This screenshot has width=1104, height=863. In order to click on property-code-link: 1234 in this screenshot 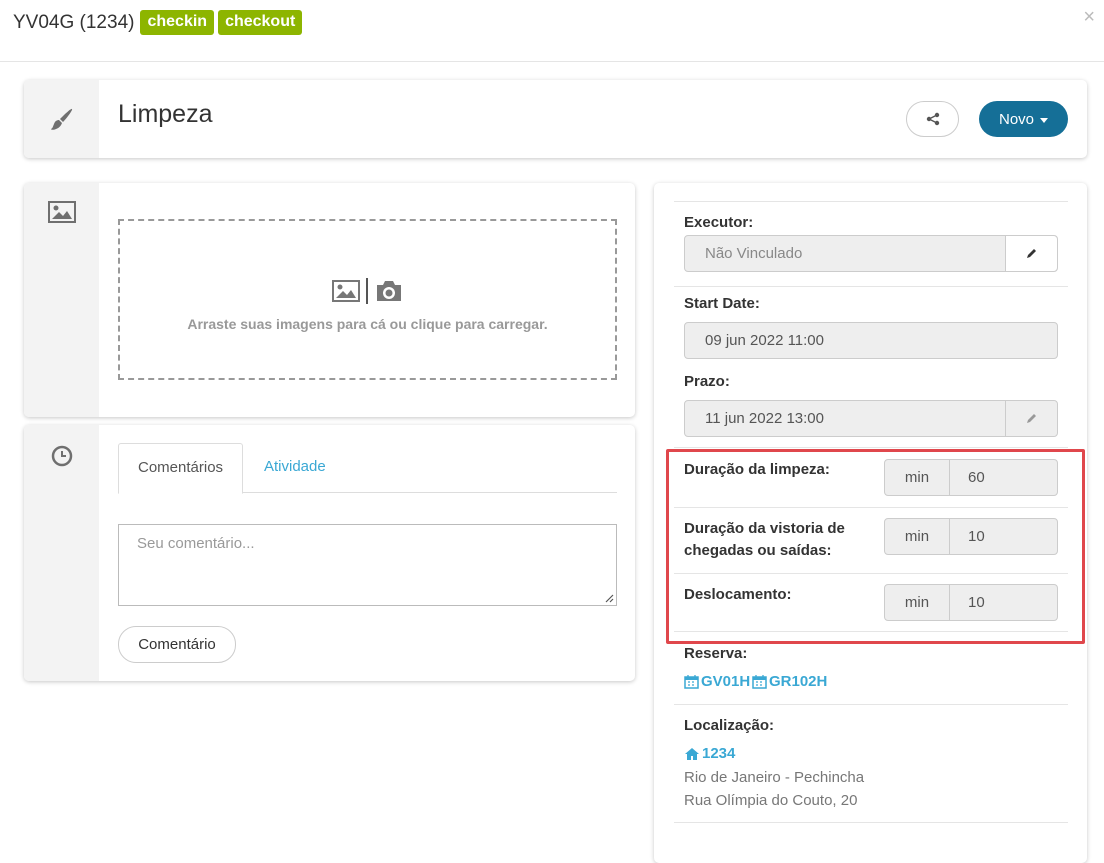, I will do `click(719, 753)`.